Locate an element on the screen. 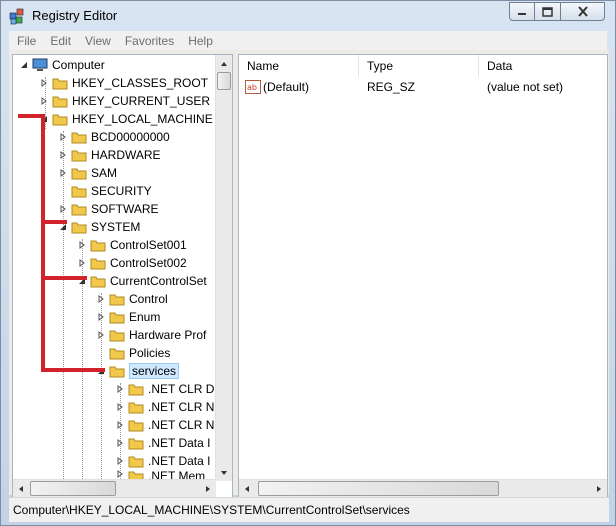  column-header-data: Data is located at coordinates (543, 66).